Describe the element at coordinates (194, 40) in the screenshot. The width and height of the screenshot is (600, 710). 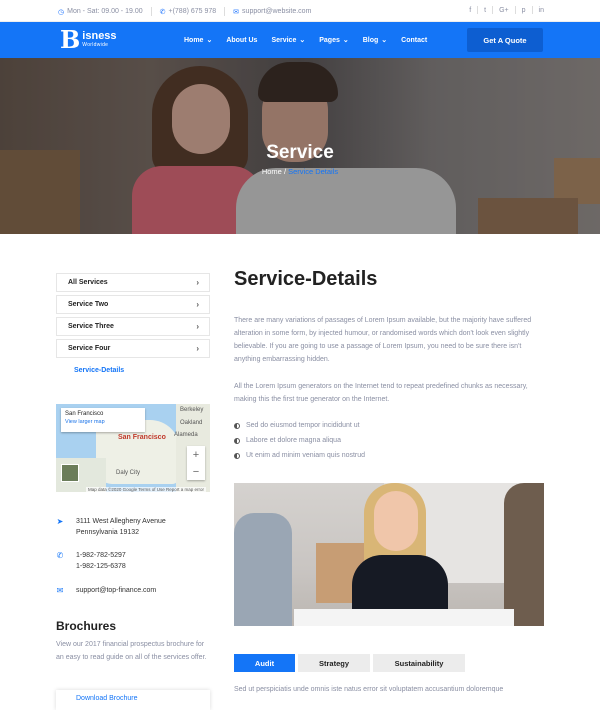
I see `menu-label: Home` at that location.